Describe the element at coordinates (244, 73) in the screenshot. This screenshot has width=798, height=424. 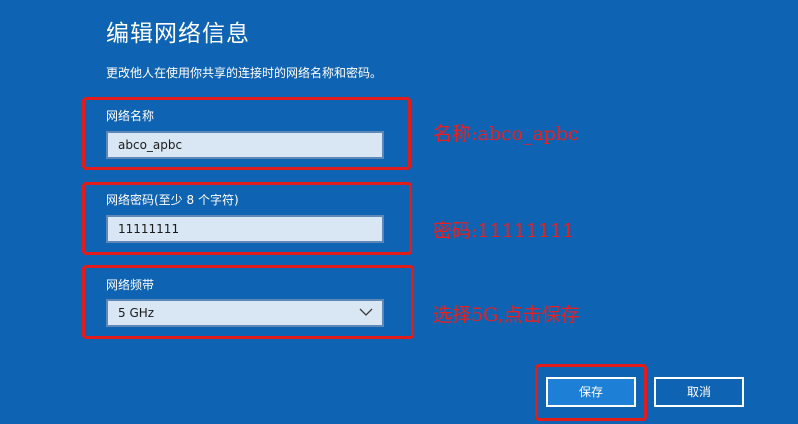
I see `dialog-subtitle: 更改他人在使用你共享的连接时的网络名称和密码。` at that location.